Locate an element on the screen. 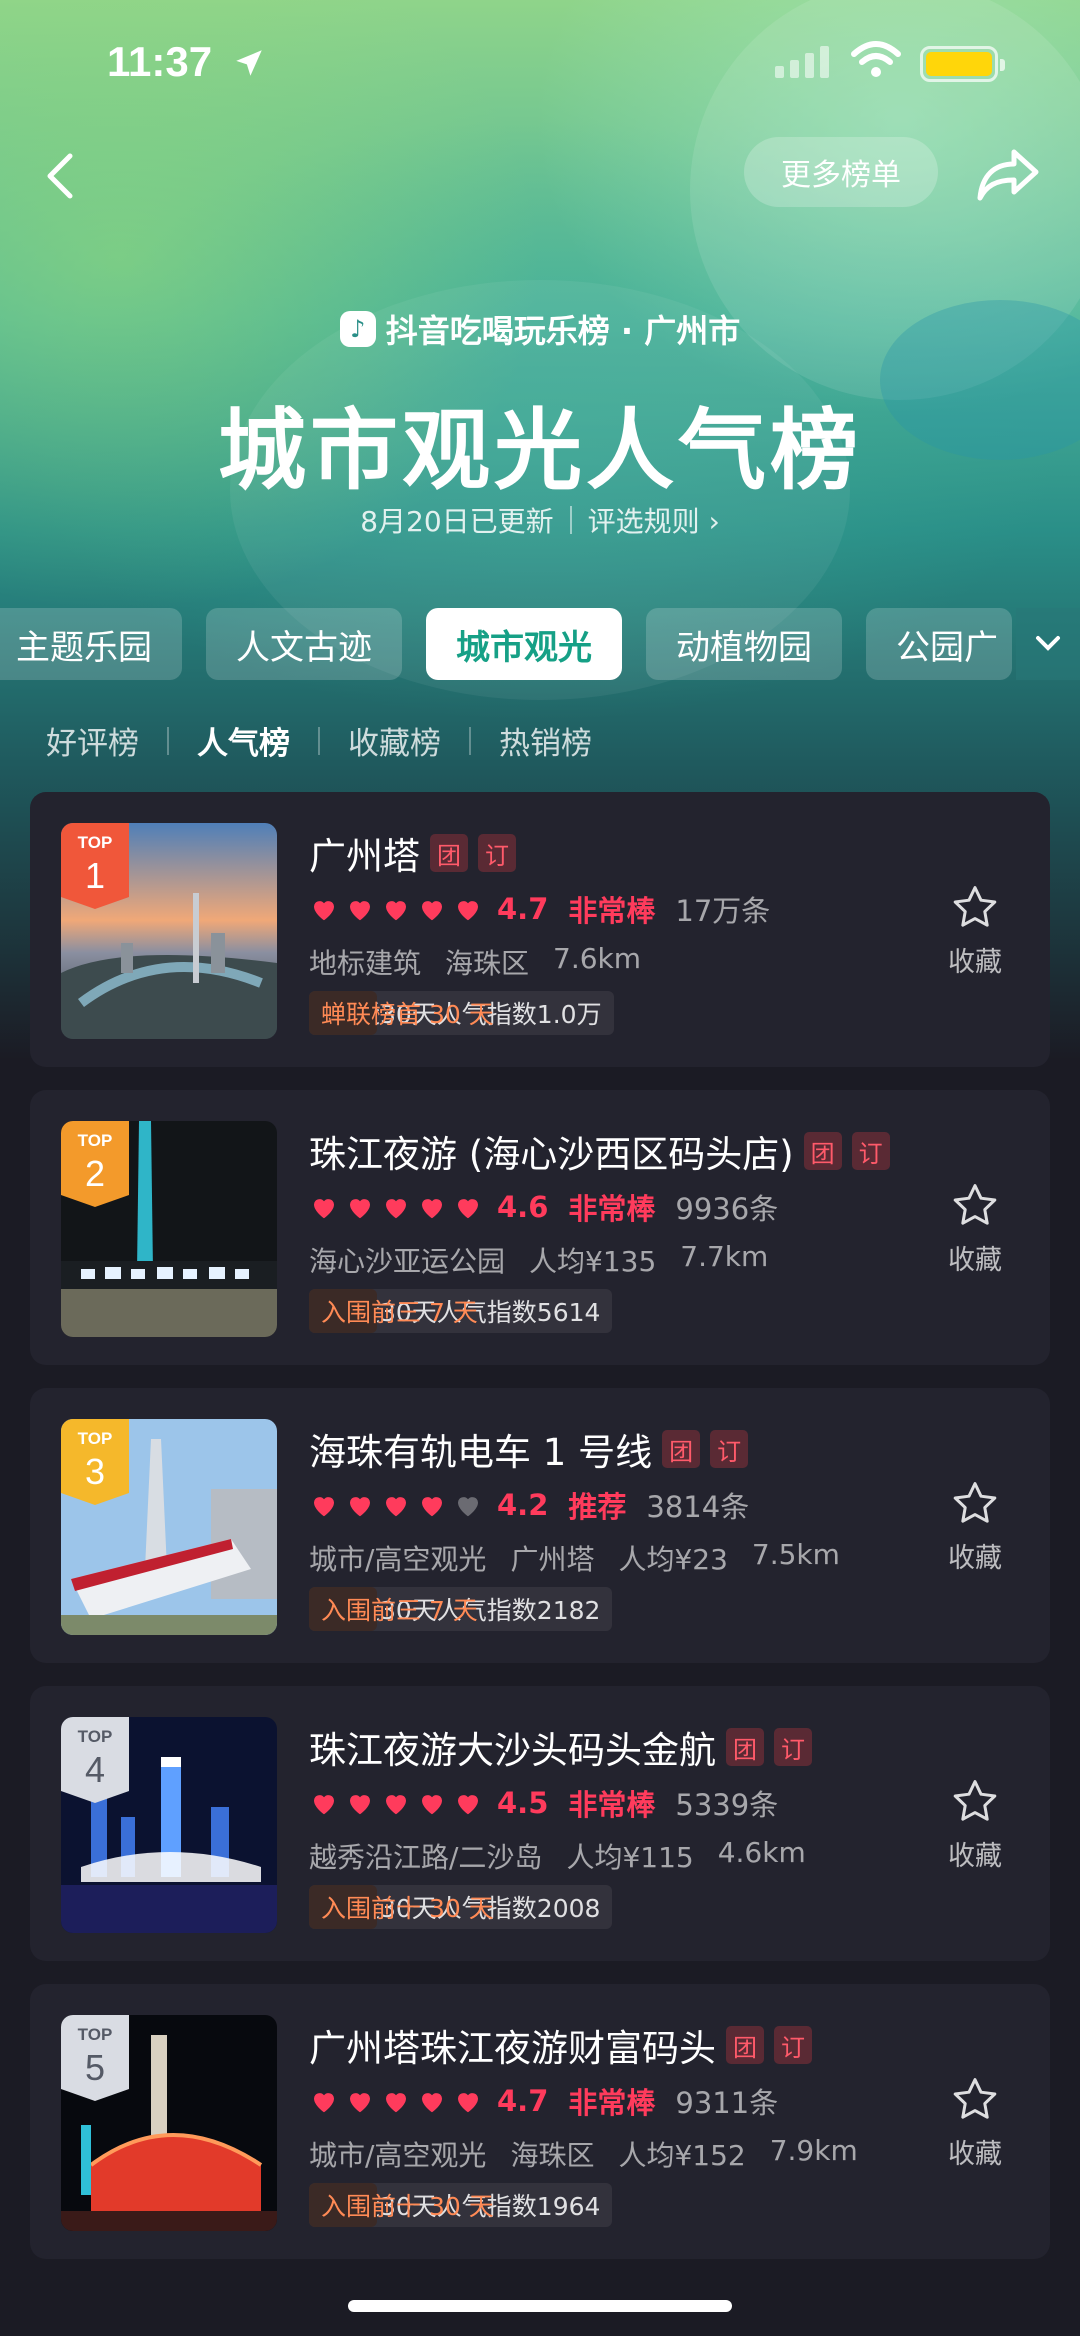 Image resolution: width=1080 pixels, height=2336 pixels. meta-item: 海珠区 is located at coordinates (487, 963).